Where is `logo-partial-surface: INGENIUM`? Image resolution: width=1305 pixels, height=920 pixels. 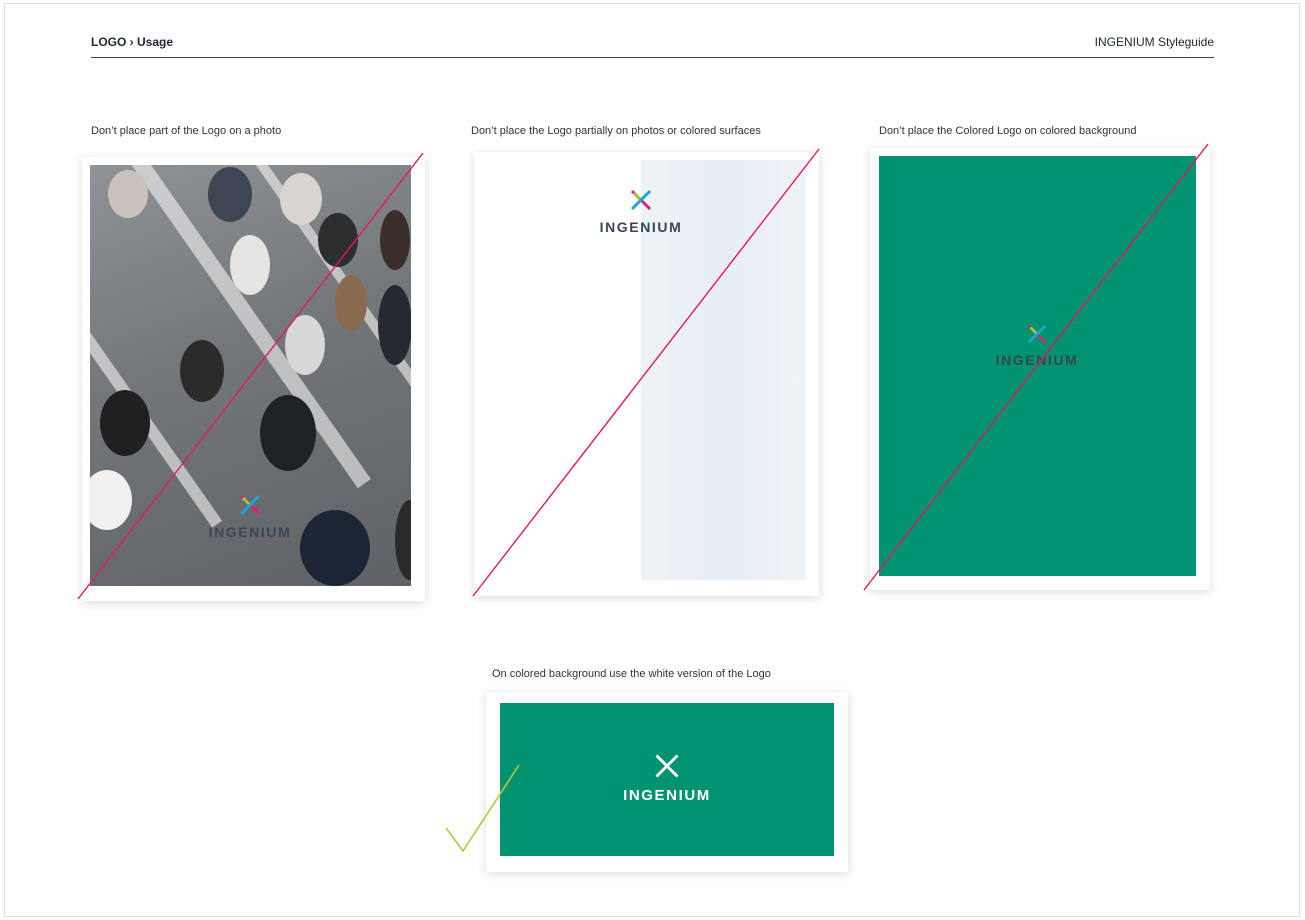 logo-partial-surface: INGENIUM is located at coordinates (641, 211).